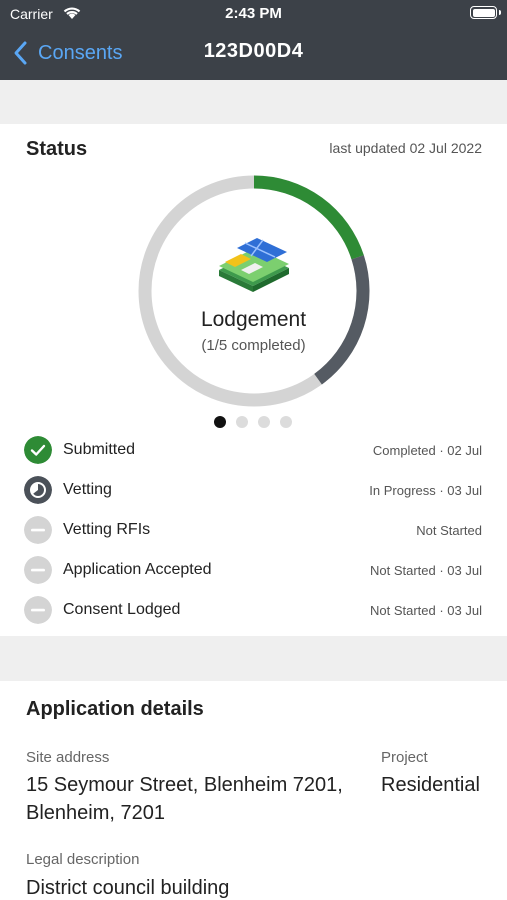 This screenshot has height=900, width=507. I want to click on step-name: Consent Lodged, so click(122, 609).